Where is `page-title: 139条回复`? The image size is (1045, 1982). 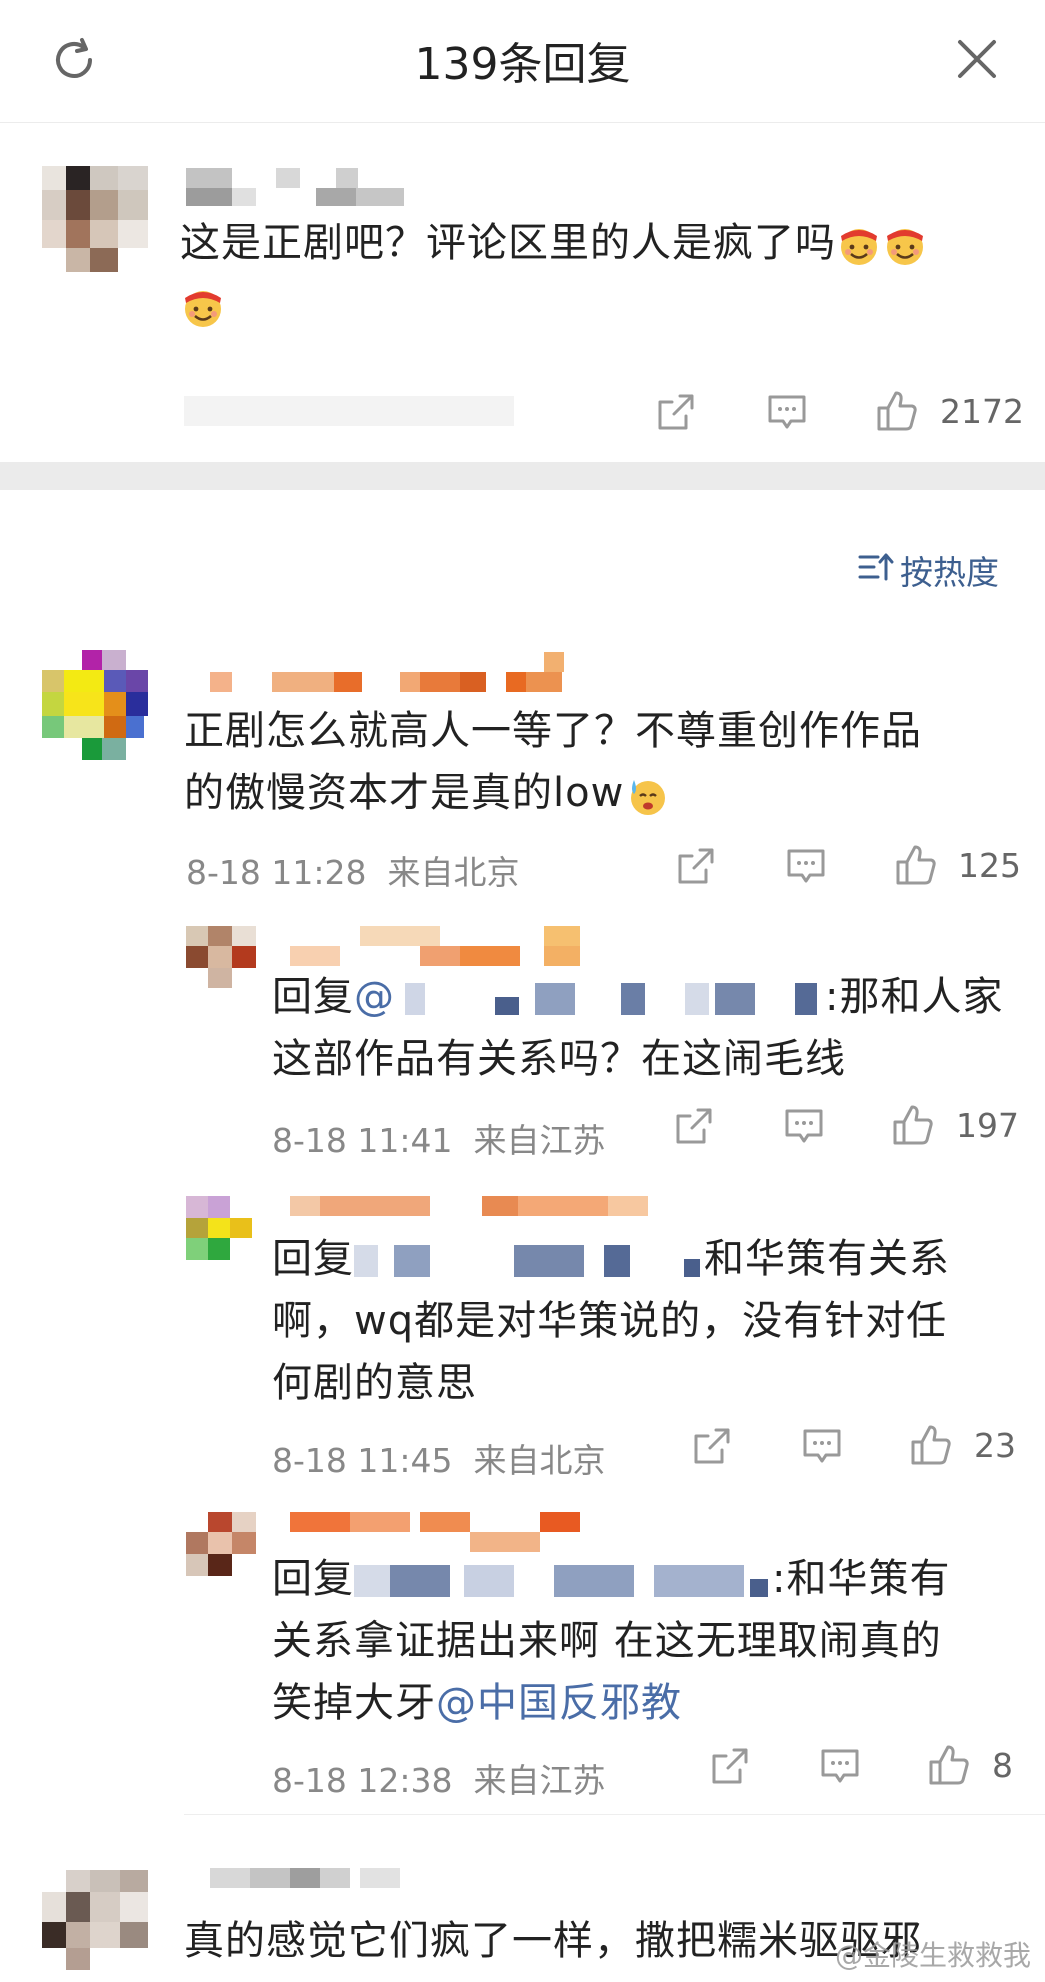
page-title: 139条回复 is located at coordinates (522, 64).